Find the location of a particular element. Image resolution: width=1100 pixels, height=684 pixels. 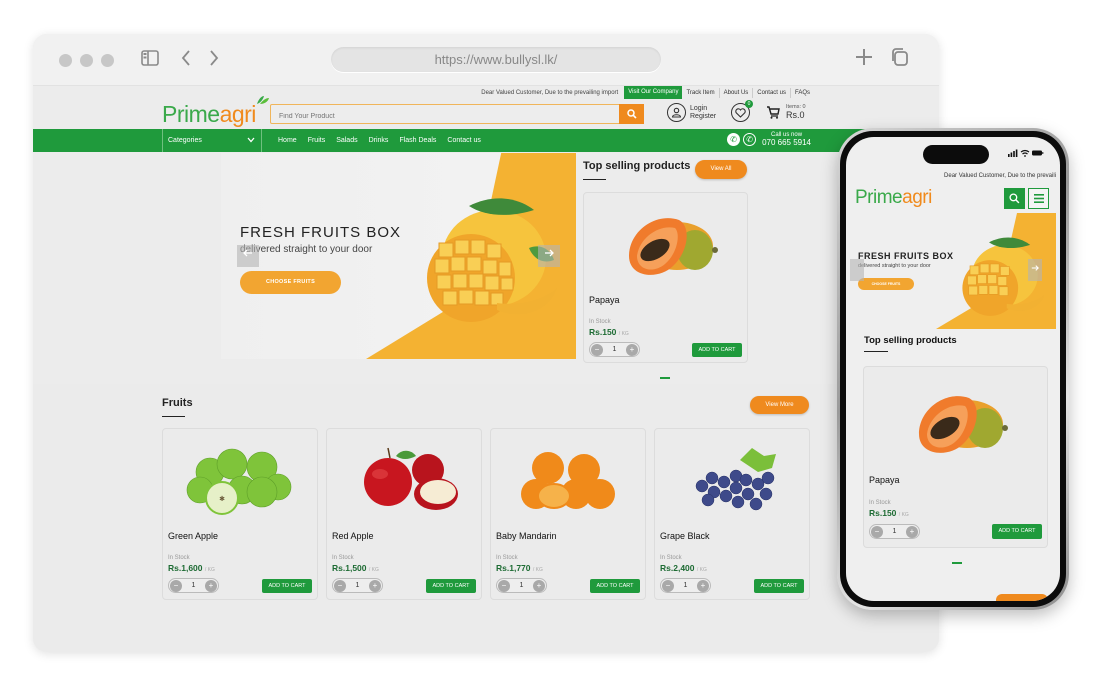

nav-home: Home is located at coordinates (287, 140).